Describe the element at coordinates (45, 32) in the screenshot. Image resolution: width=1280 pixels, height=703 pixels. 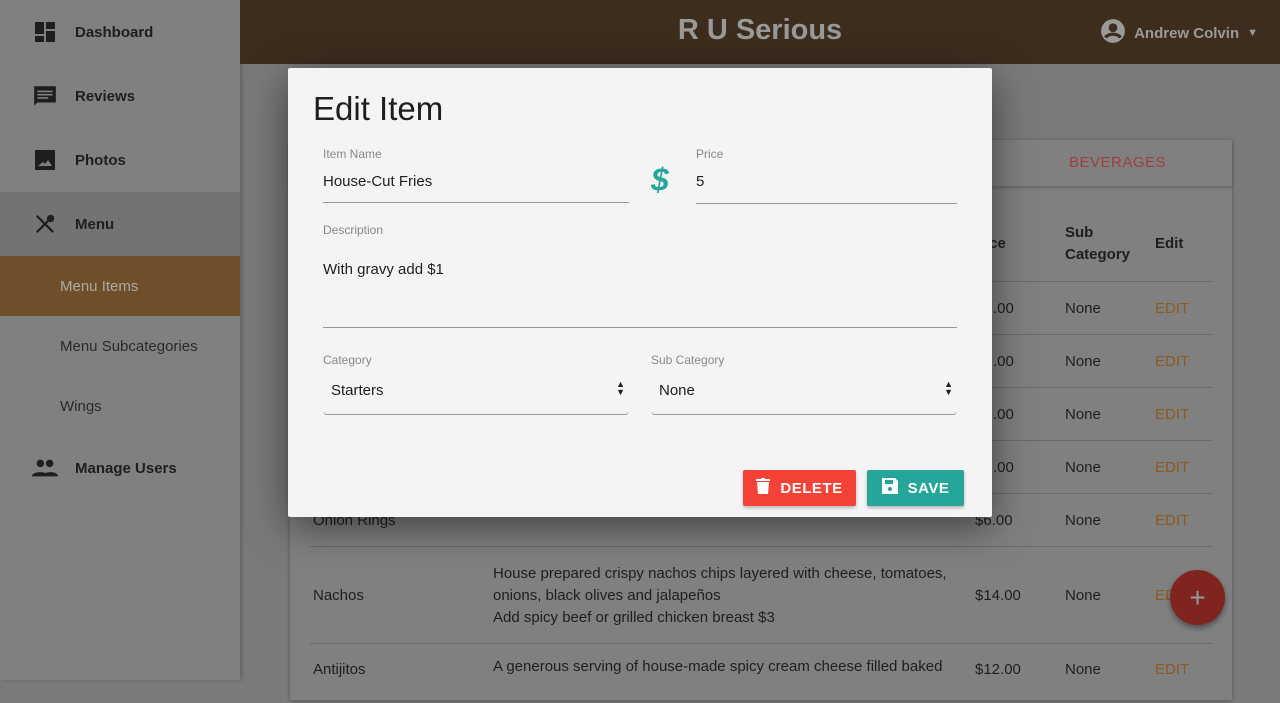
I see `dashboard-icon` at that location.